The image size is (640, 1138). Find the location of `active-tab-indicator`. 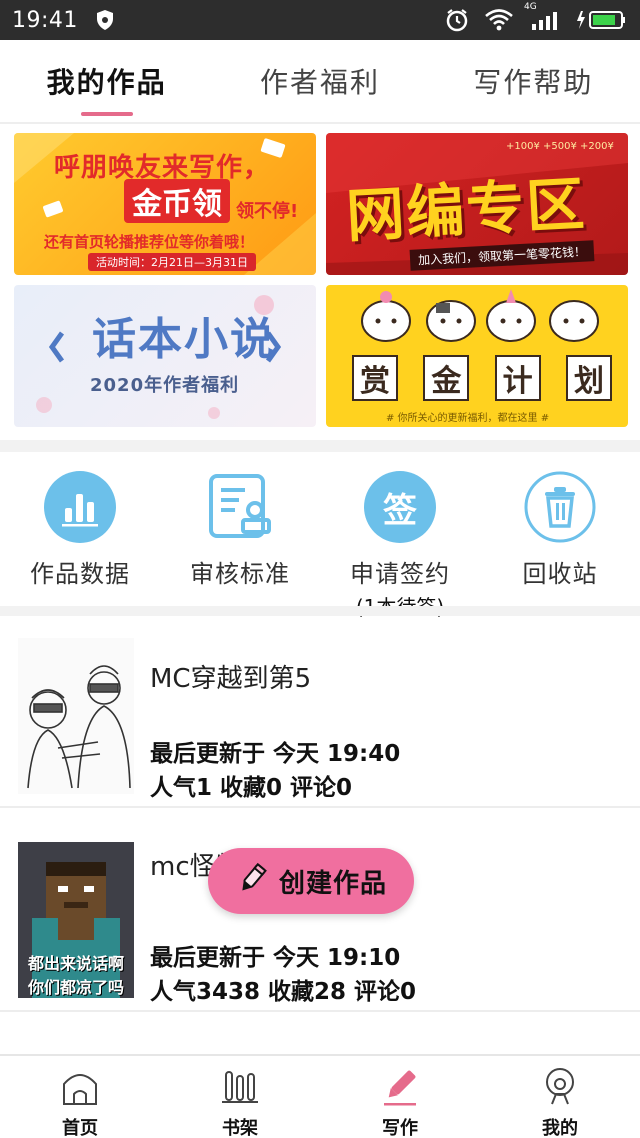

active-tab-indicator is located at coordinates (106, 114).